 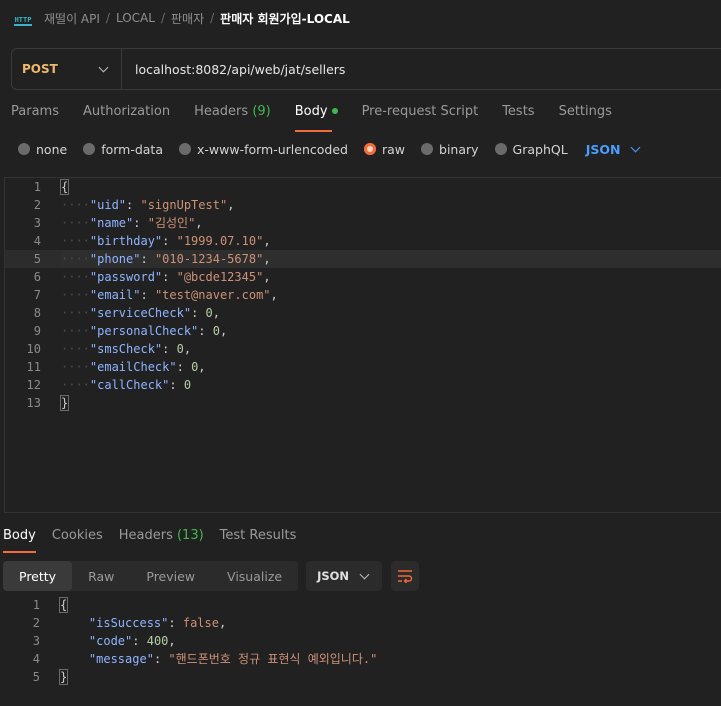 What do you see at coordinates (157, 641) in the screenshot?
I see `json-value: 400` at bounding box center [157, 641].